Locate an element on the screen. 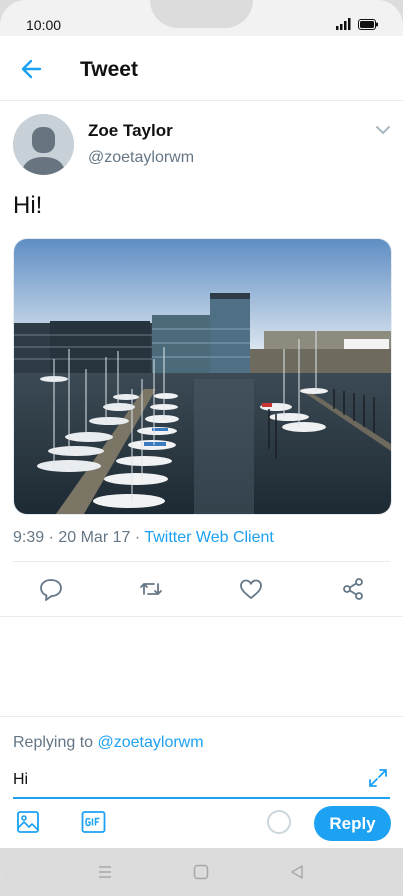  replying-to-label: Replying to is located at coordinates (55, 742).